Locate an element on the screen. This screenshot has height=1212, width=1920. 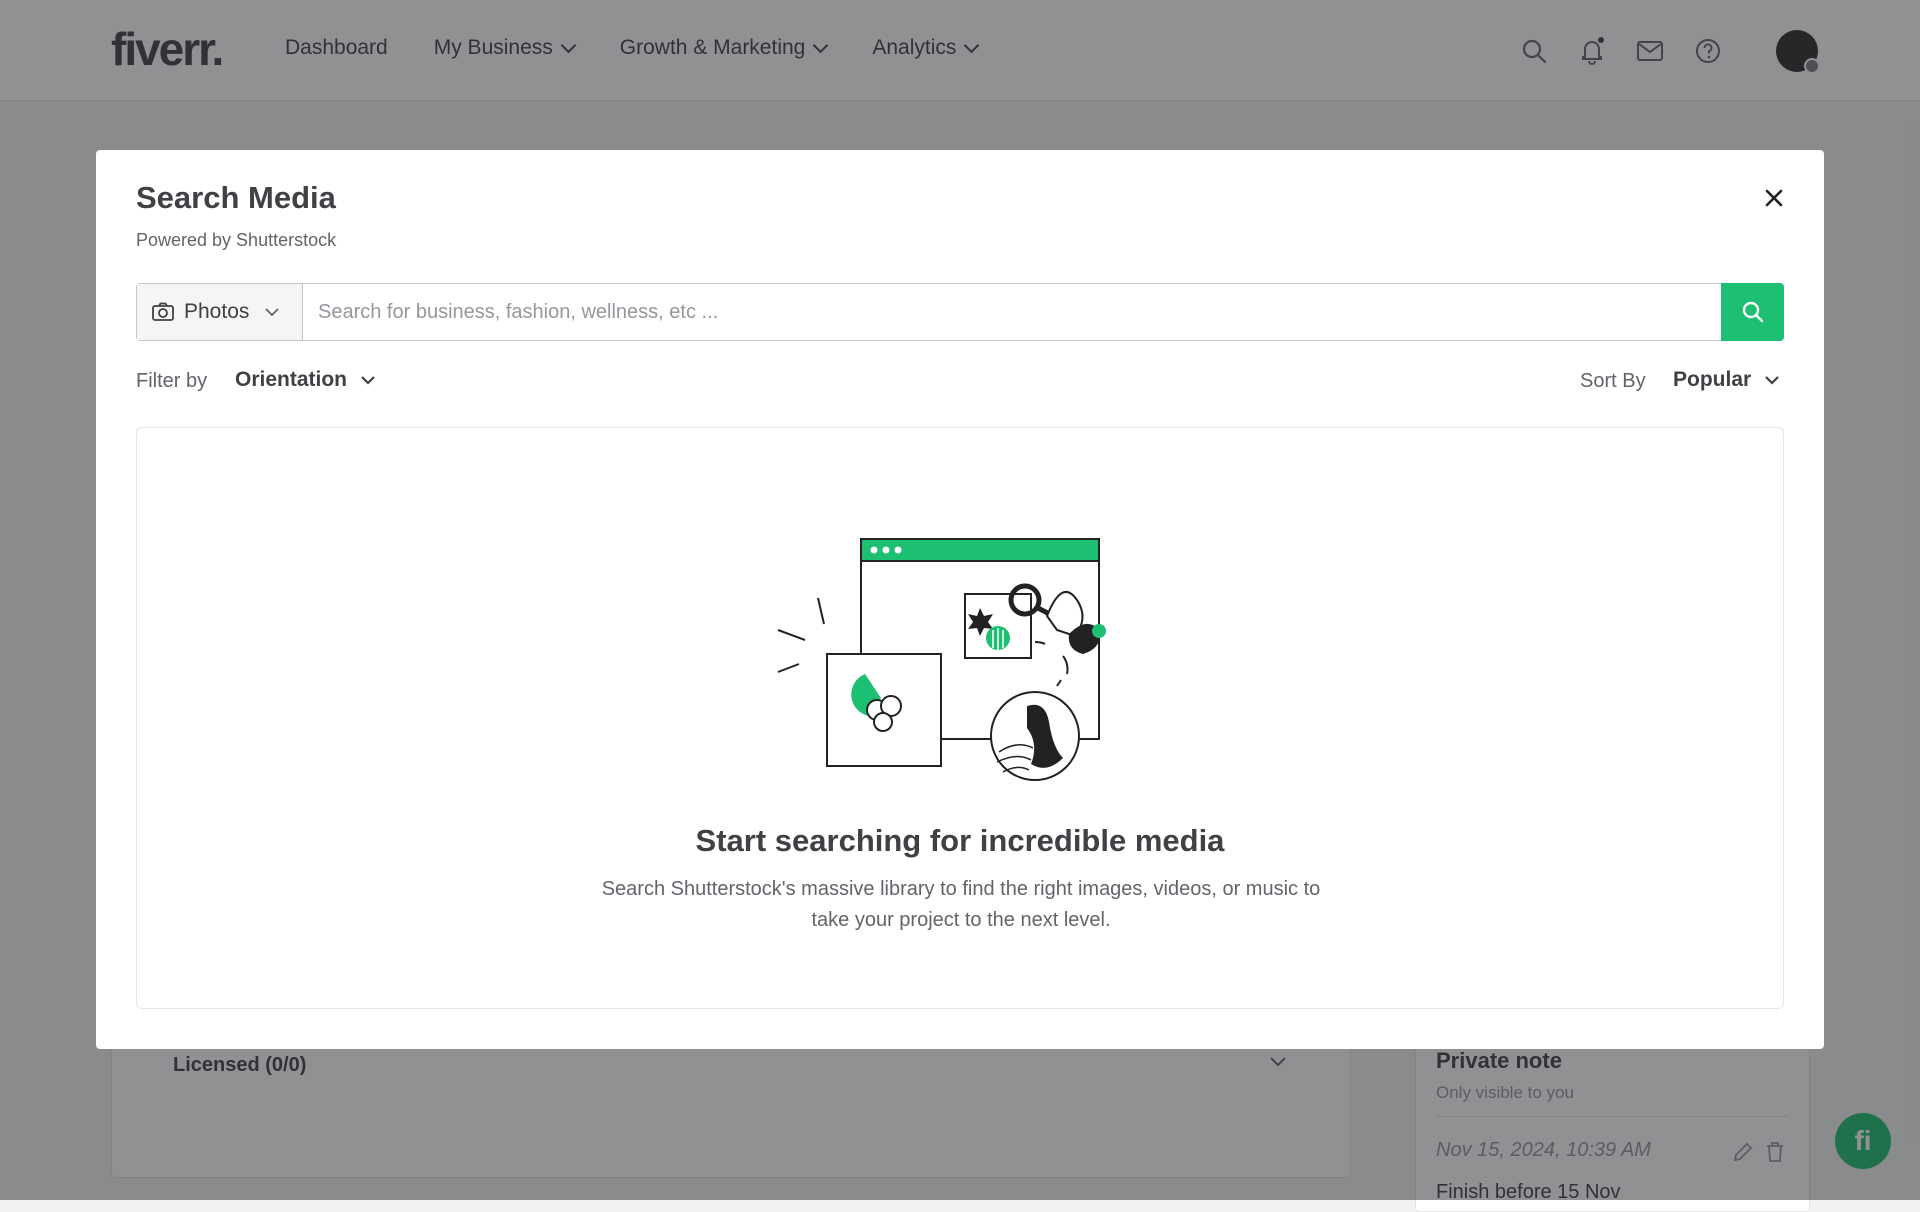
orientation-filter-dropdown: Orientation is located at coordinates (305, 380).